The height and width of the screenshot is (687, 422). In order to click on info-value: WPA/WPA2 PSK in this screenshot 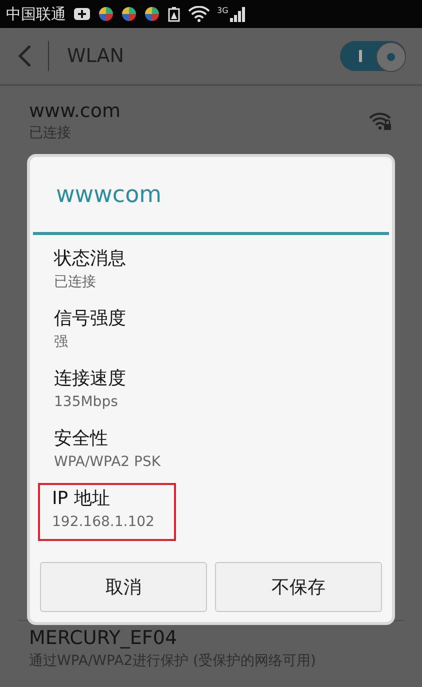, I will do `click(108, 462)`.